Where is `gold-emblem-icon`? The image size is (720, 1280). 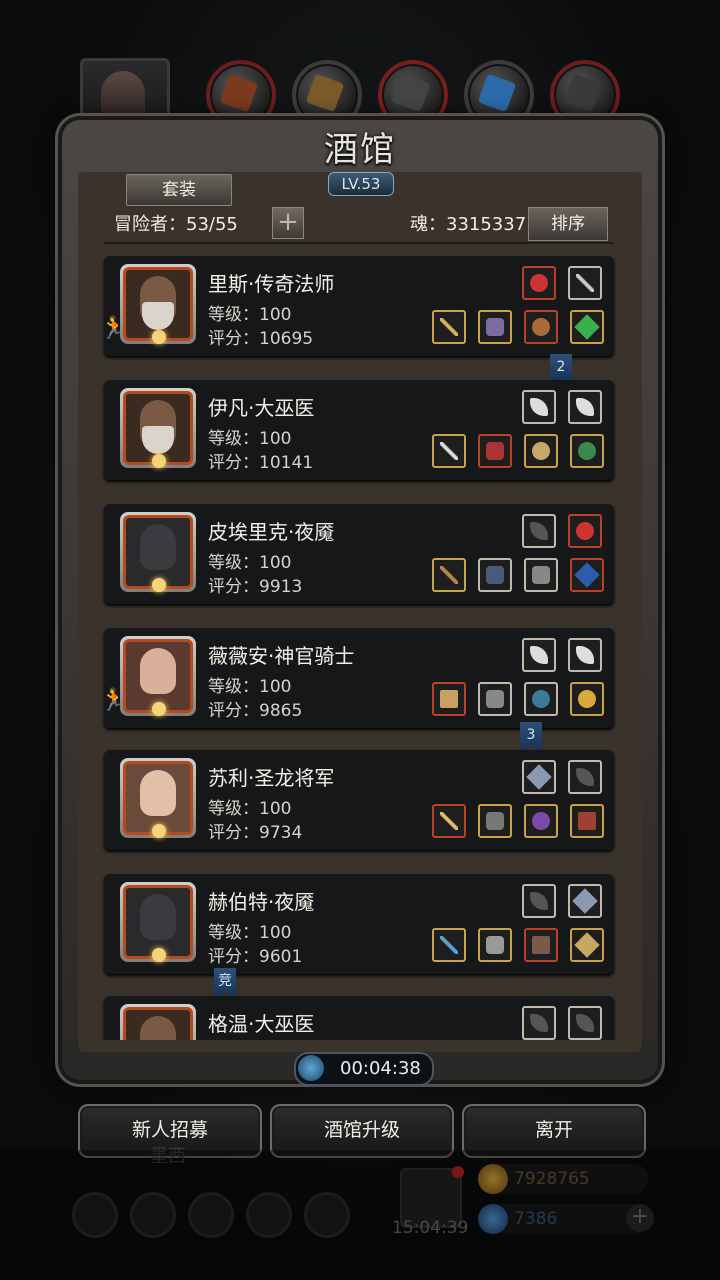
gold-emblem-icon is located at coordinates (587, 945).